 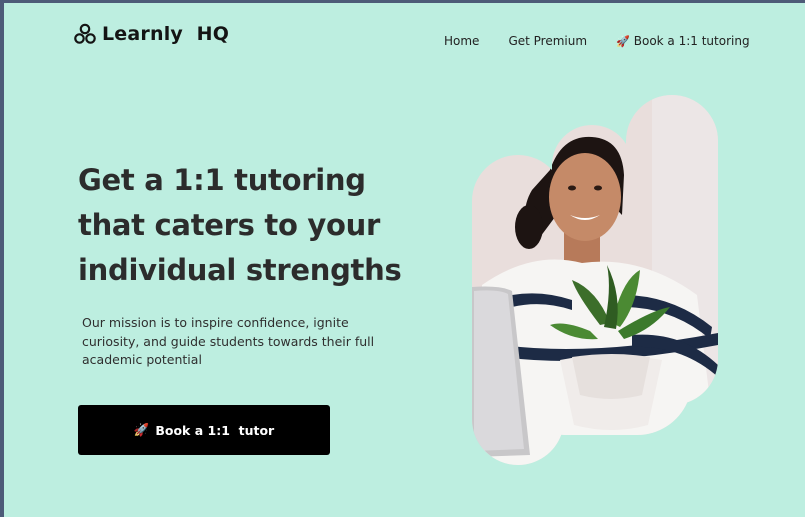 I want to click on nav-book-label: Book a 1:1 tutoring, so click(x=691, y=41).